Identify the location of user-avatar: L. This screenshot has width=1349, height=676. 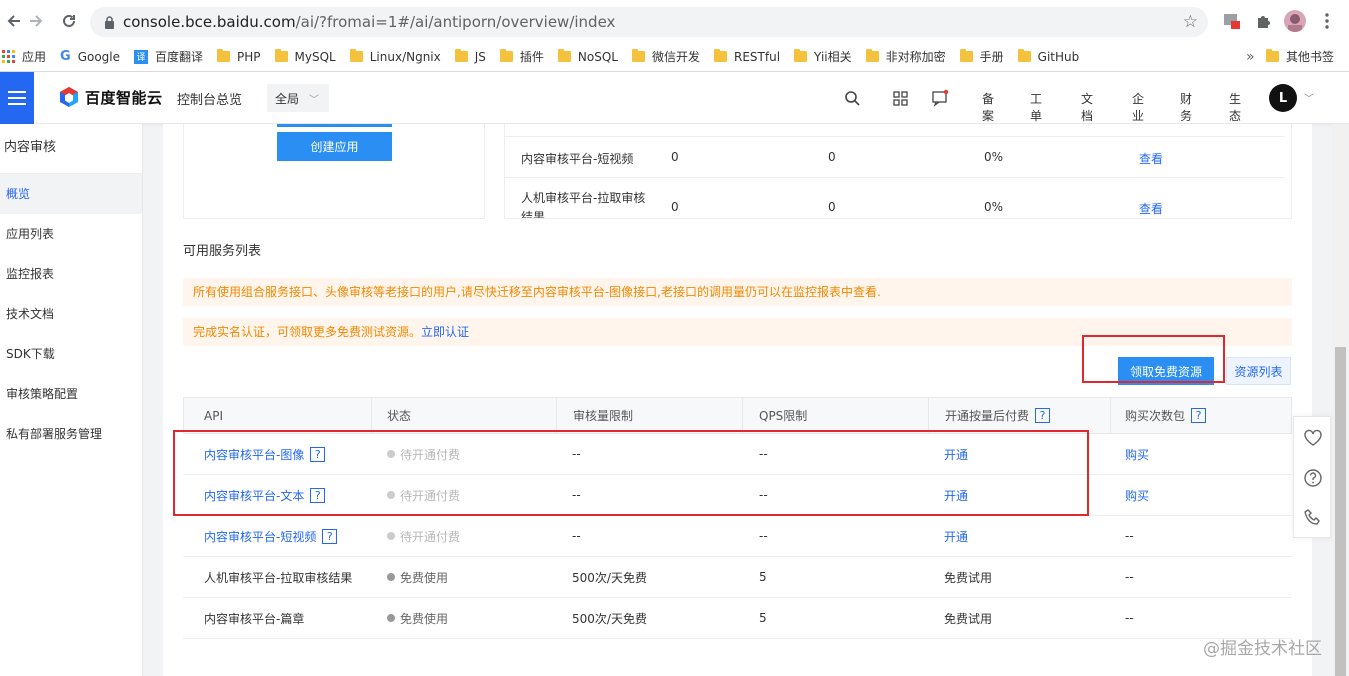
(1283, 98).